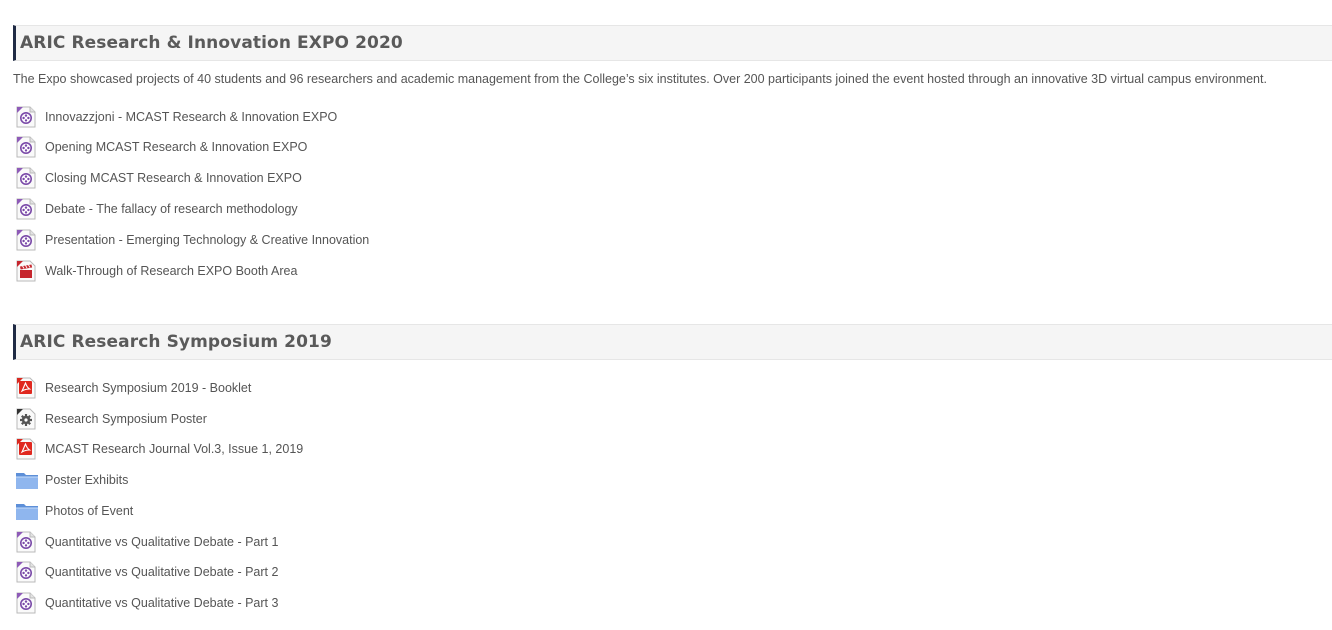 This screenshot has height=630, width=1332. I want to click on activity-item: Research Symposium 2019 - Booklet, so click(133, 388).